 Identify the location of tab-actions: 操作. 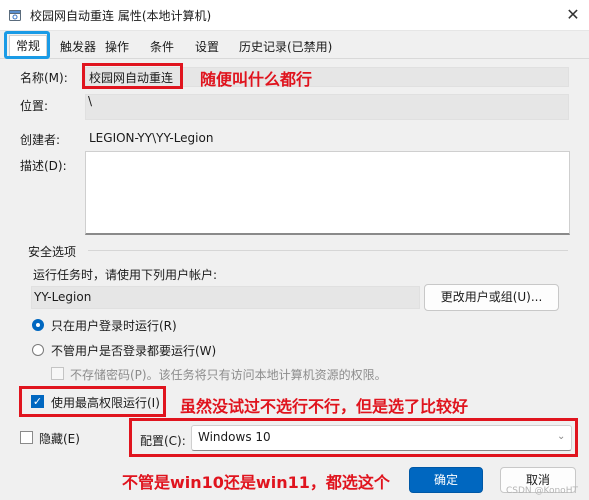
(117, 47).